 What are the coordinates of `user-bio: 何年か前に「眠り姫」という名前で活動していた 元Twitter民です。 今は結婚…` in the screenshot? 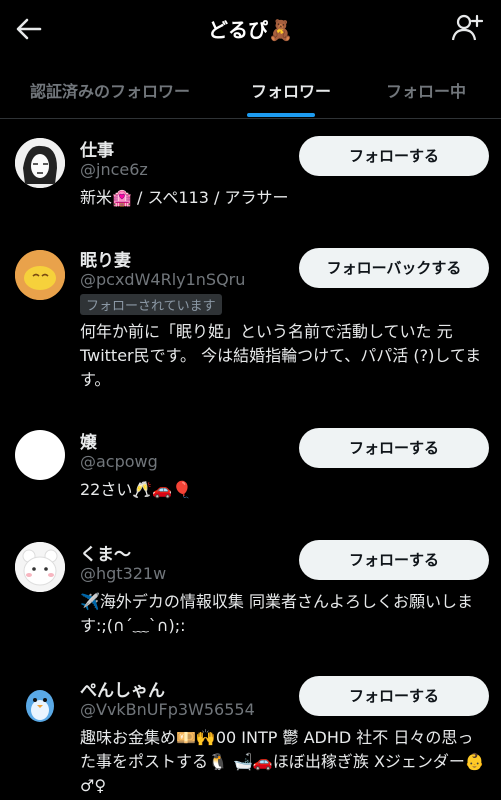 It's located at (281, 355).